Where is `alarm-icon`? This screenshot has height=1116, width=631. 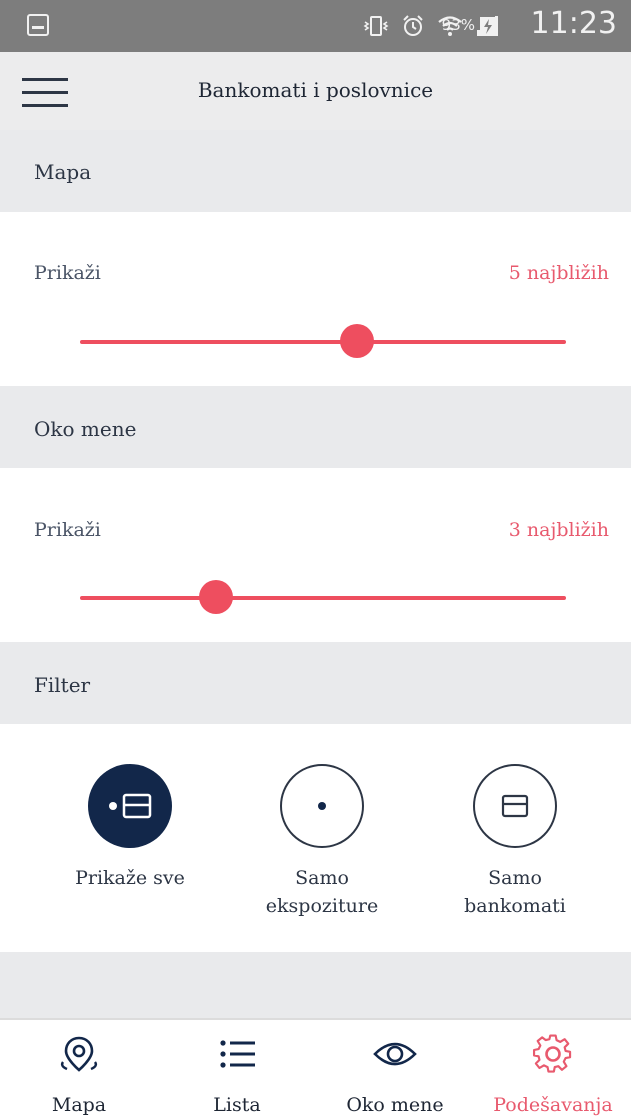
alarm-icon is located at coordinates (413, 25).